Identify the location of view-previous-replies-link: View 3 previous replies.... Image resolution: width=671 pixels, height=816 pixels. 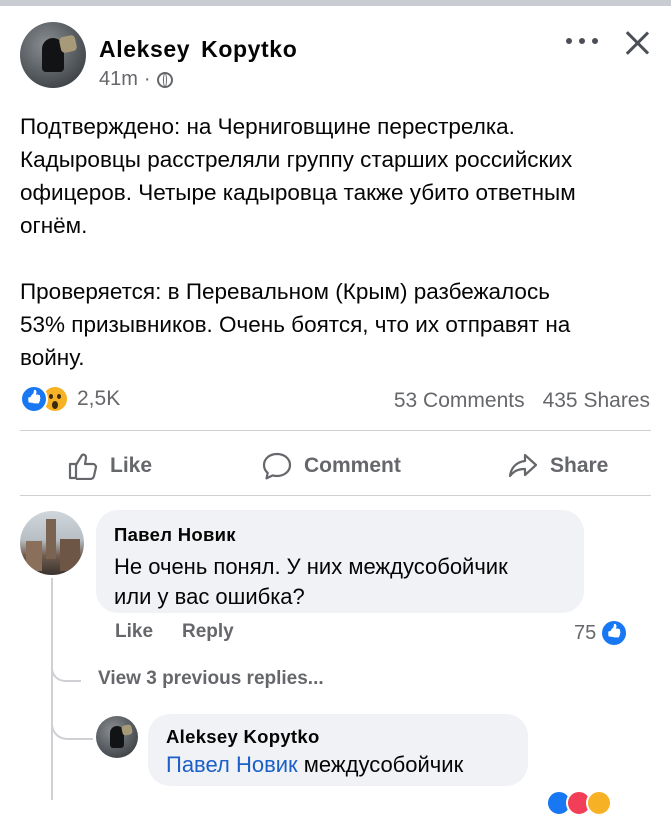
(211, 679).